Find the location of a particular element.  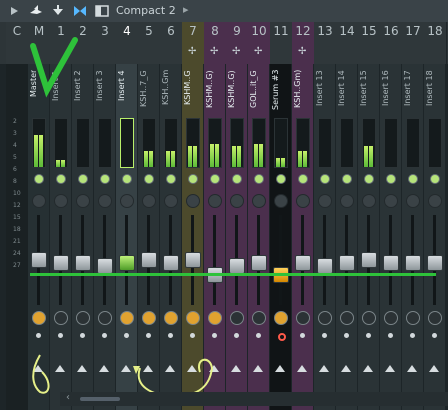

mixer-scrollbar: ‹ is located at coordinates (254, 399).